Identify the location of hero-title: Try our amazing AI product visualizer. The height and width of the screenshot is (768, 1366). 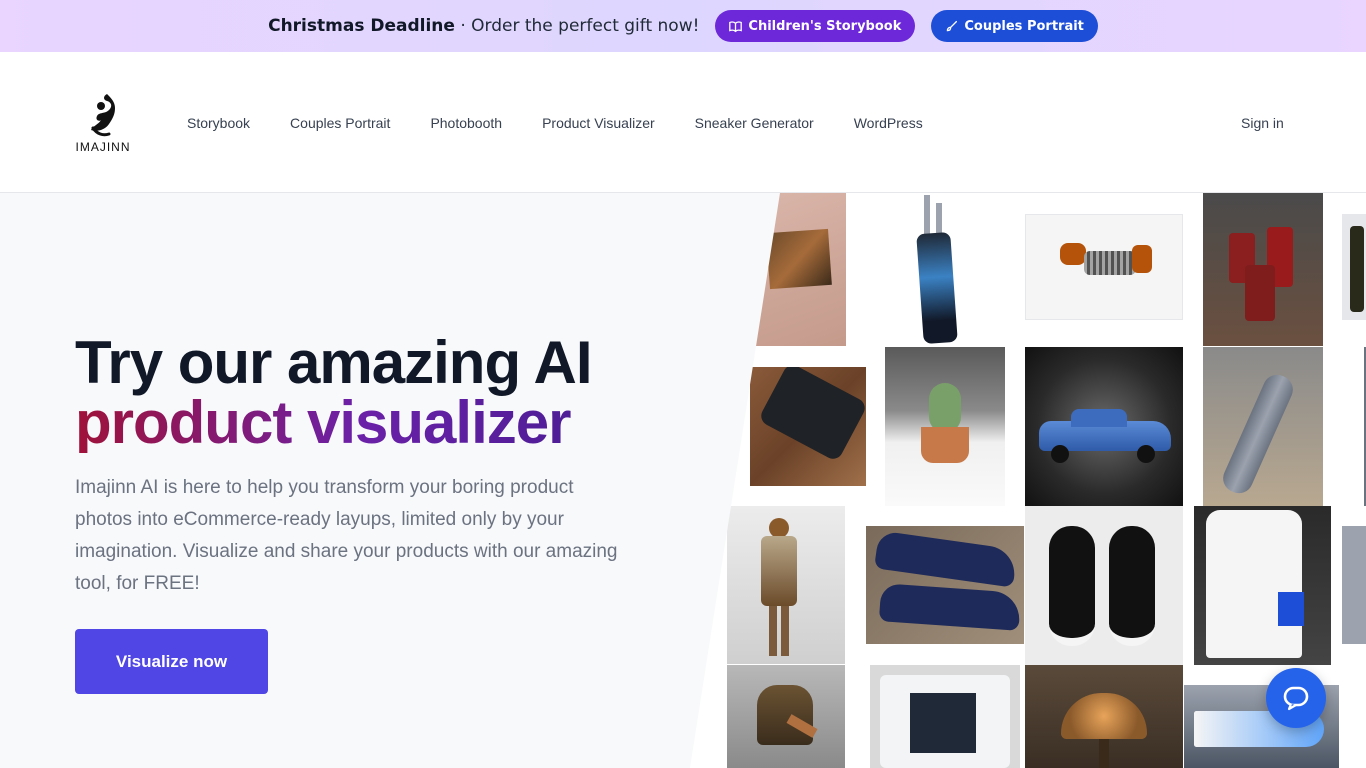
(334, 391).